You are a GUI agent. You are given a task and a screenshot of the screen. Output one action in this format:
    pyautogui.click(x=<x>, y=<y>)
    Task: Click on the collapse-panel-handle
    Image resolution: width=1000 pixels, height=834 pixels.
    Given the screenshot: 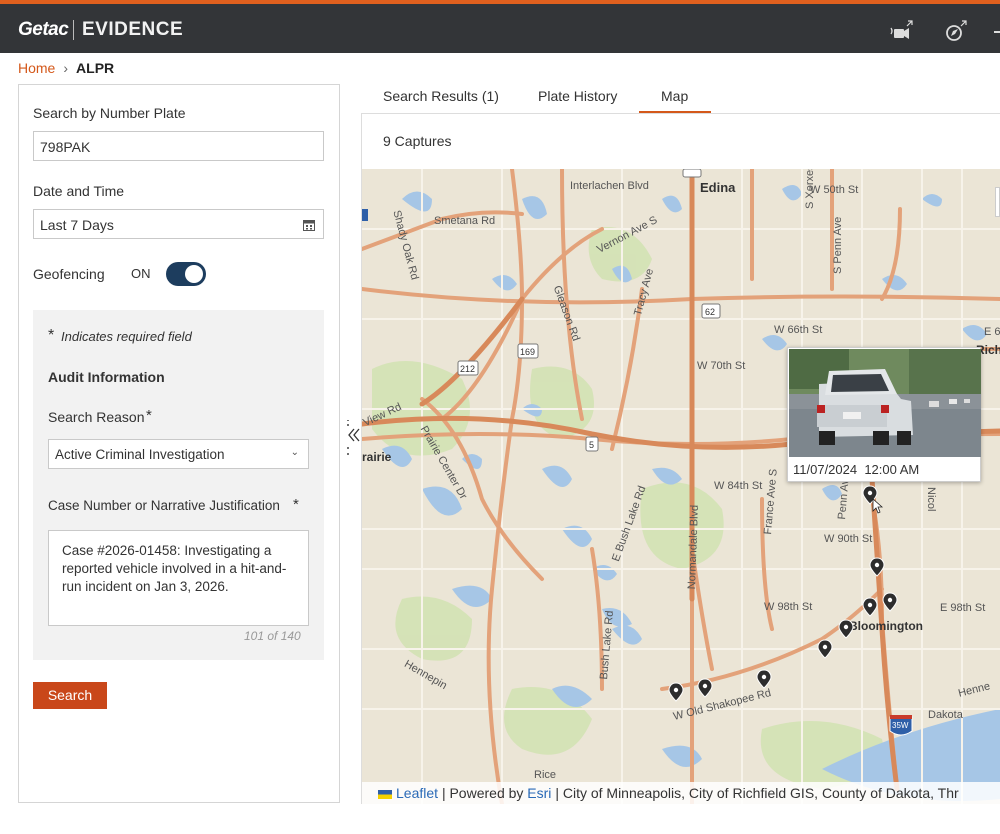 What is the action you would take?
    pyautogui.click(x=350, y=439)
    